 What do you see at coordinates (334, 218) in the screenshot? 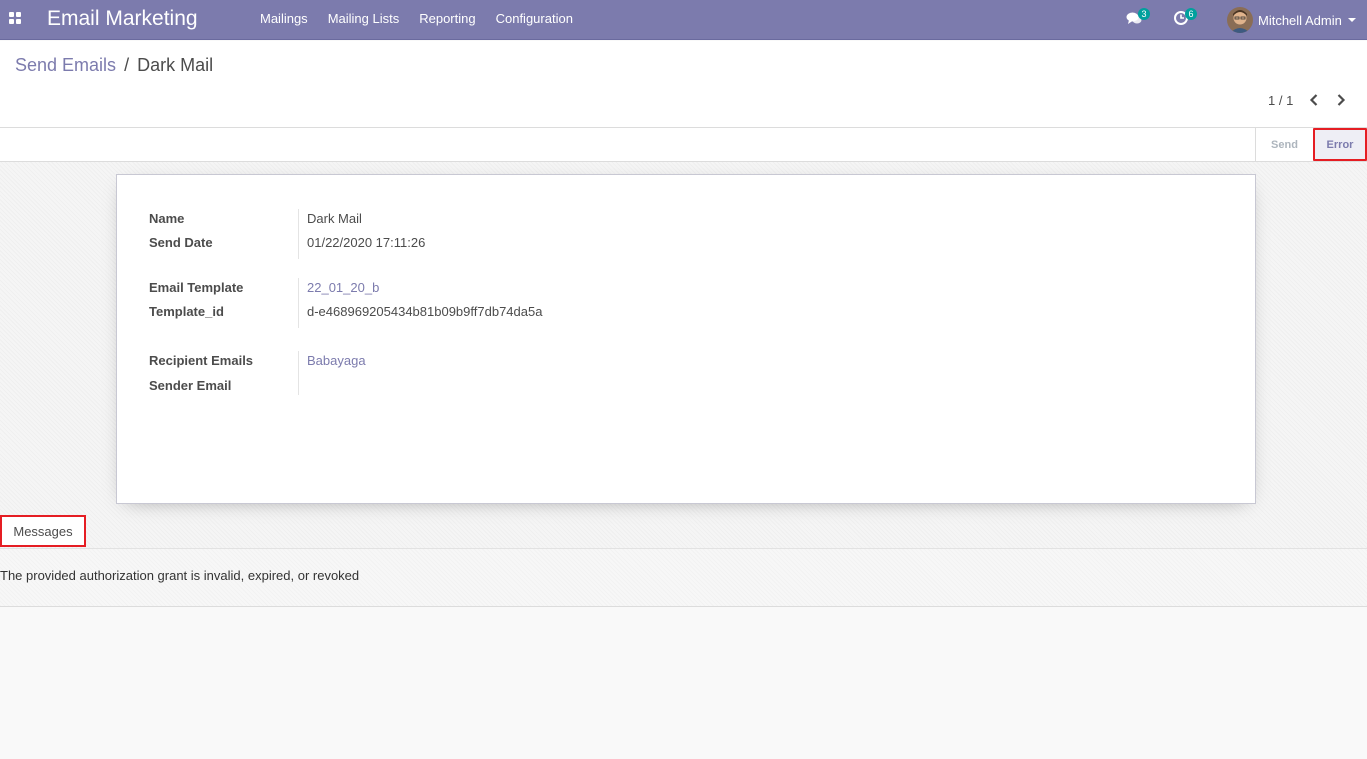
I see `name-value: Dark Mail` at bounding box center [334, 218].